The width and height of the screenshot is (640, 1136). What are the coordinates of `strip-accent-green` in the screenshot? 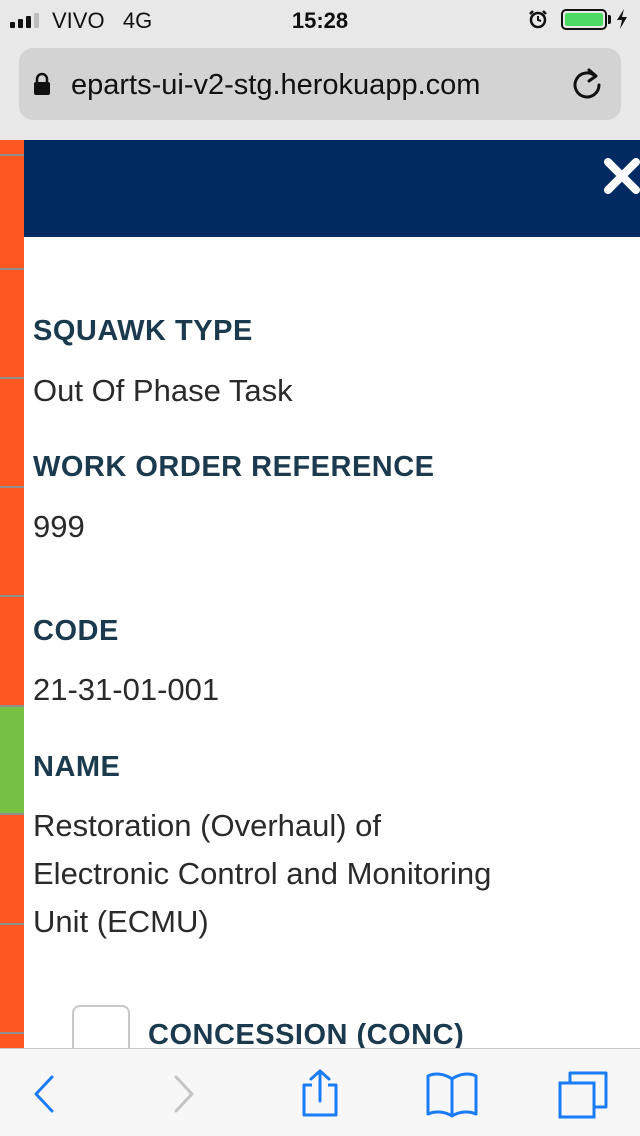 It's located at (12, 759).